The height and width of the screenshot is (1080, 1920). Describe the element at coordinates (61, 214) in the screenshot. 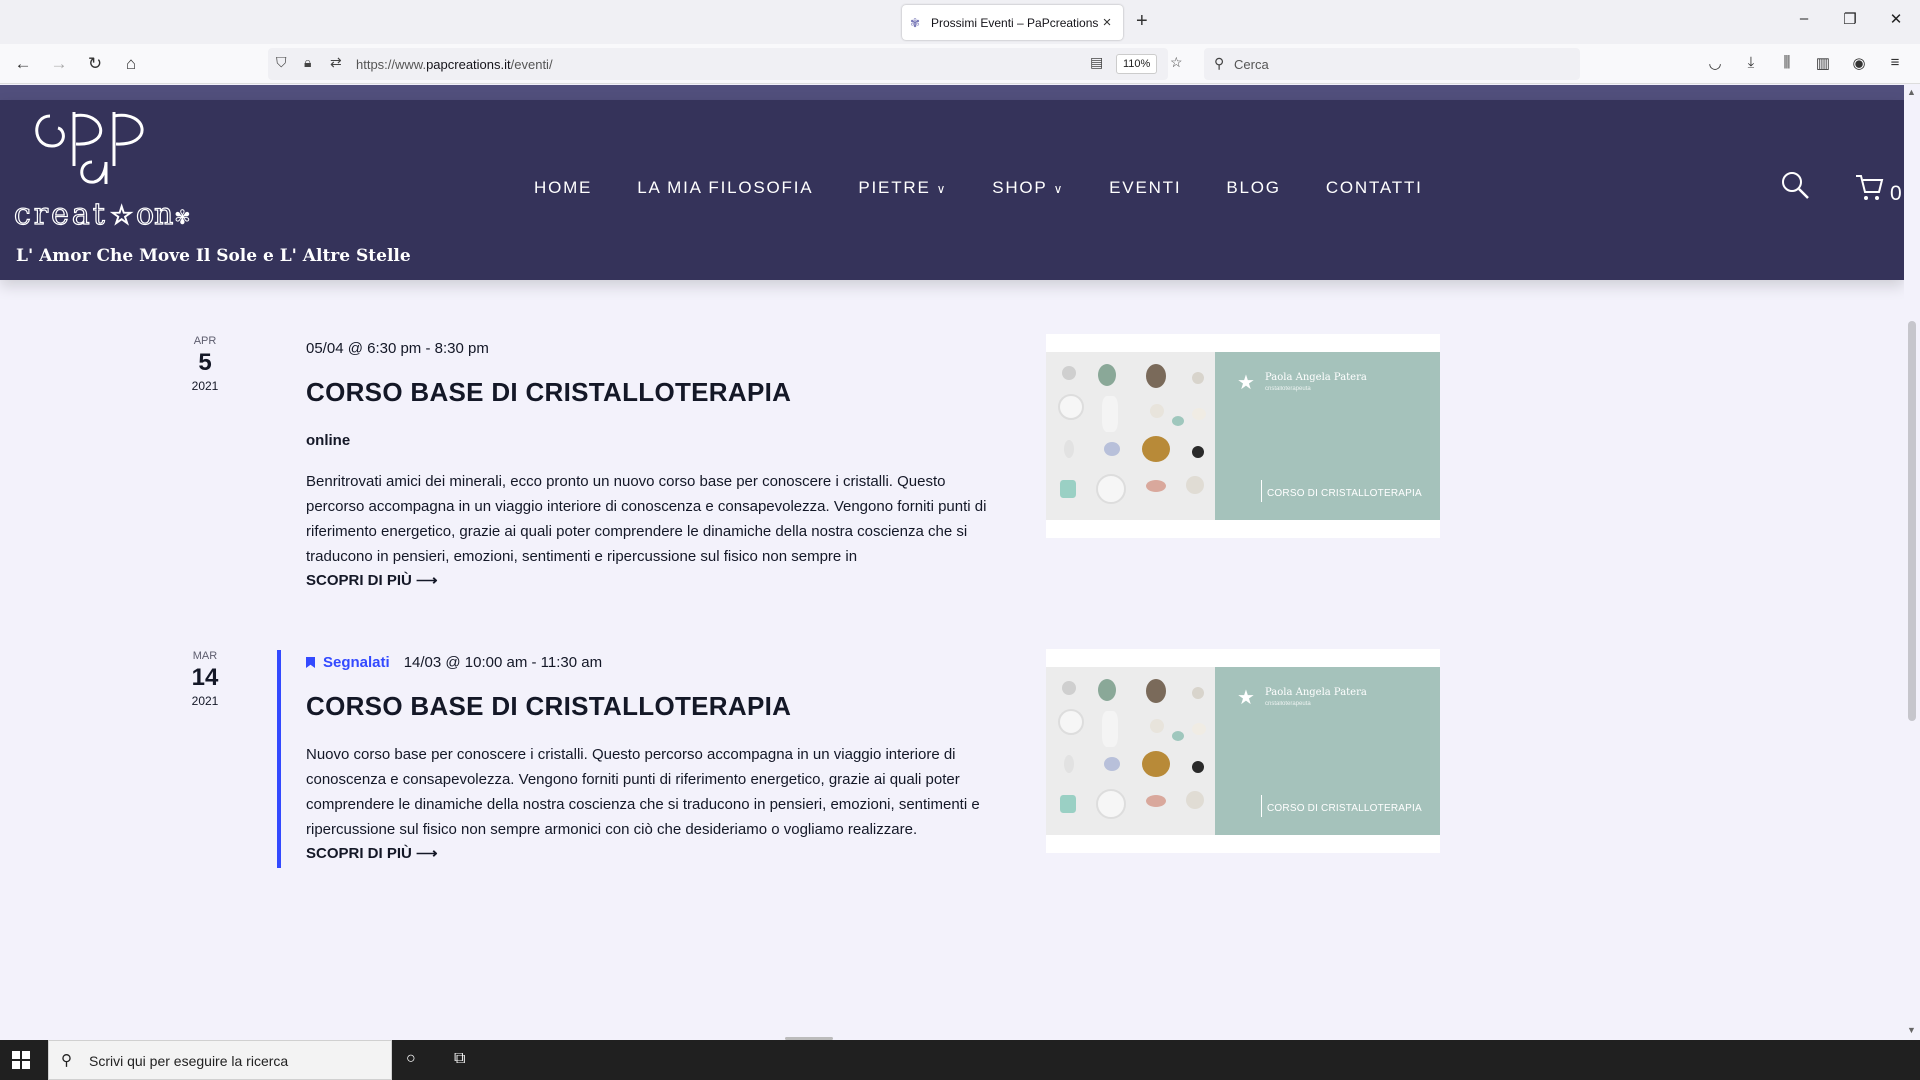

I see `svg-text: creat` at that location.